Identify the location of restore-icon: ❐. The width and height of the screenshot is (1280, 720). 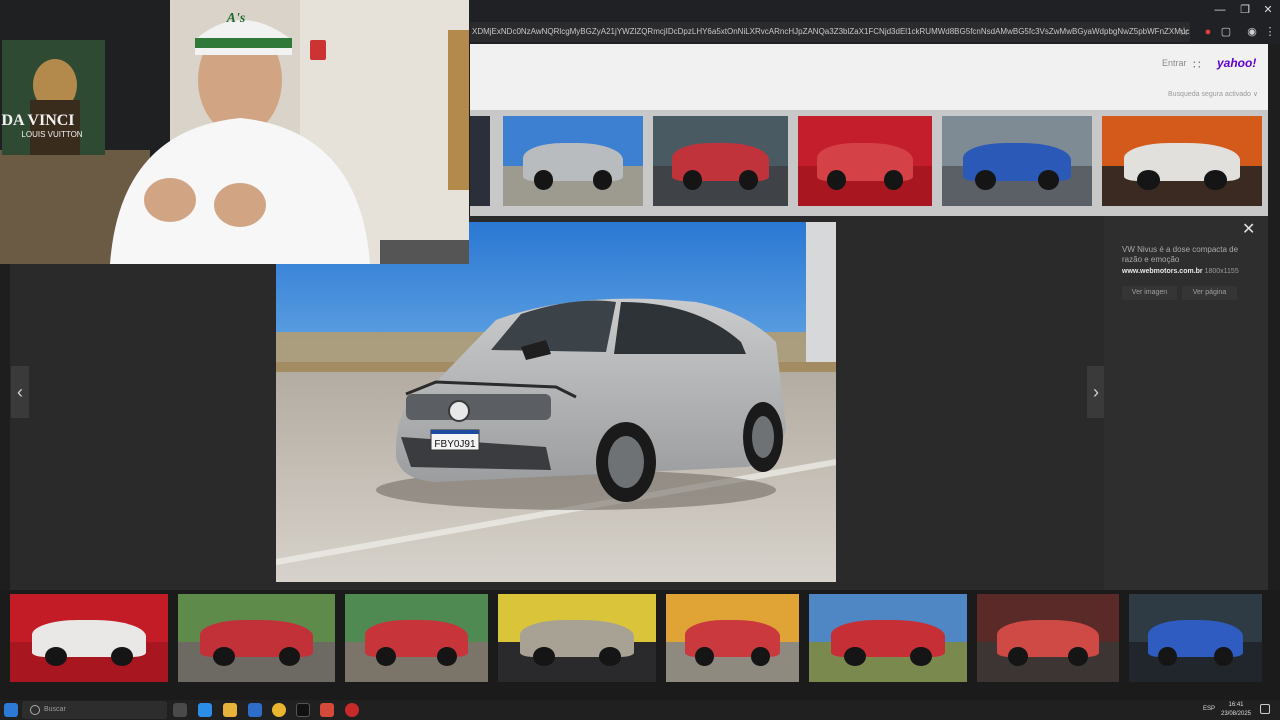
(1245, 10).